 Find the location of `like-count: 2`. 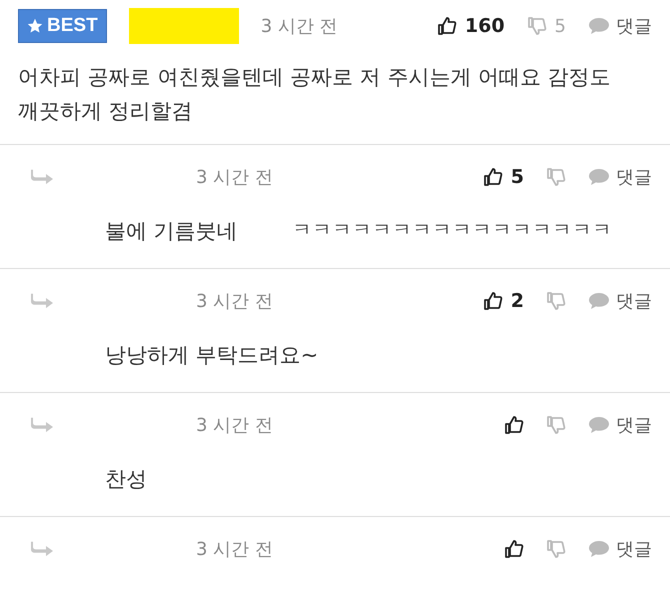

like-count: 2 is located at coordinates (517, 301).